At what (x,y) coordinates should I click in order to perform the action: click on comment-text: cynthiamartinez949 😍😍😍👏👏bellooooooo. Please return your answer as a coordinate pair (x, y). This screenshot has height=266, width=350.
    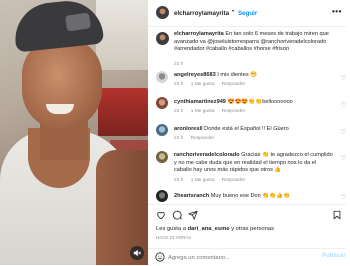
    Looking at the image, I should click on (254, 103).